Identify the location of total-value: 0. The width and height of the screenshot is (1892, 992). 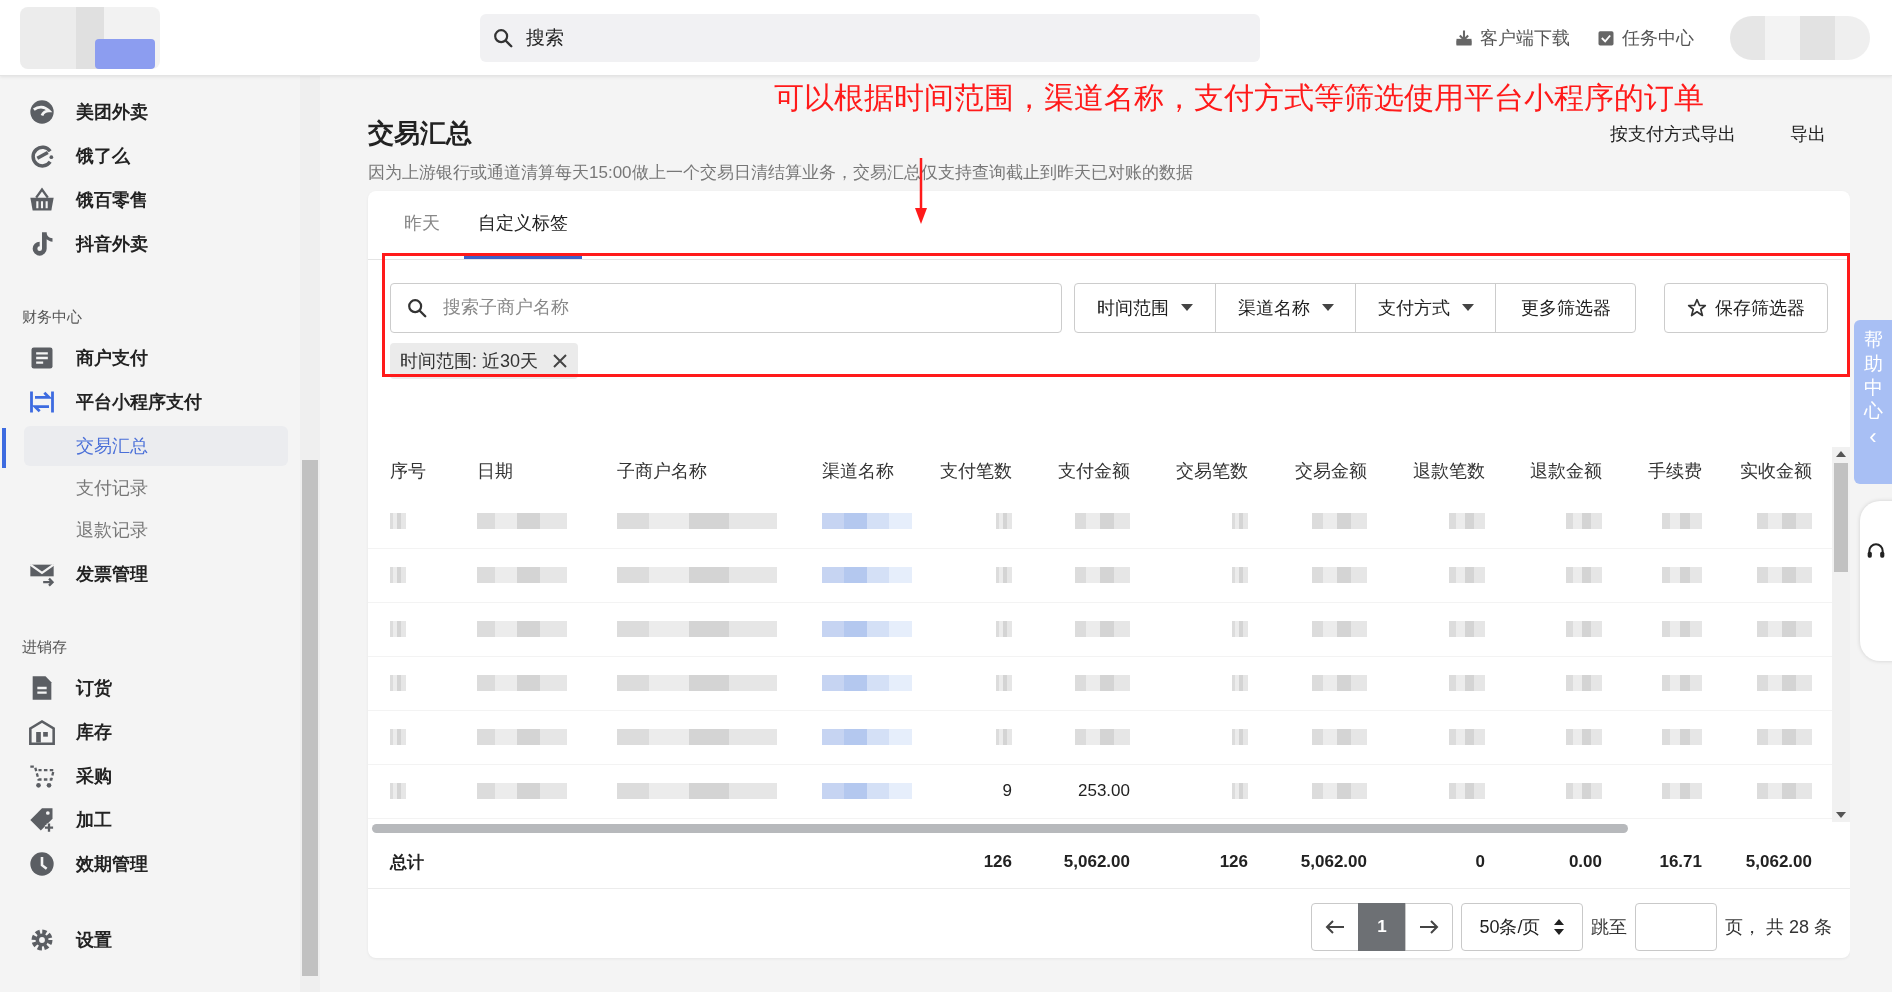
(1480, 862).